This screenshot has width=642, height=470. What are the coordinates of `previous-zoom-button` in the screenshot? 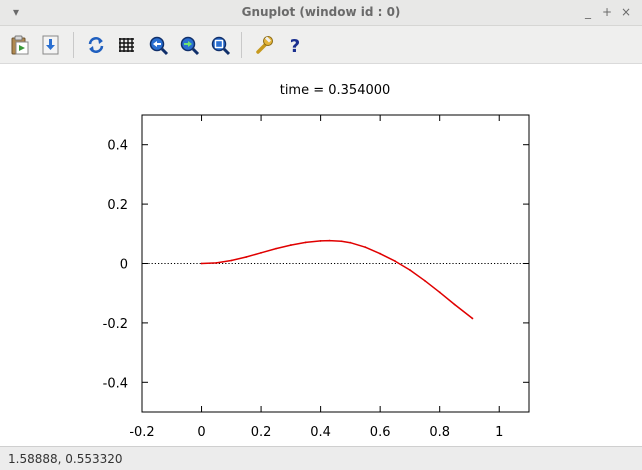 It's located at (158, 45).